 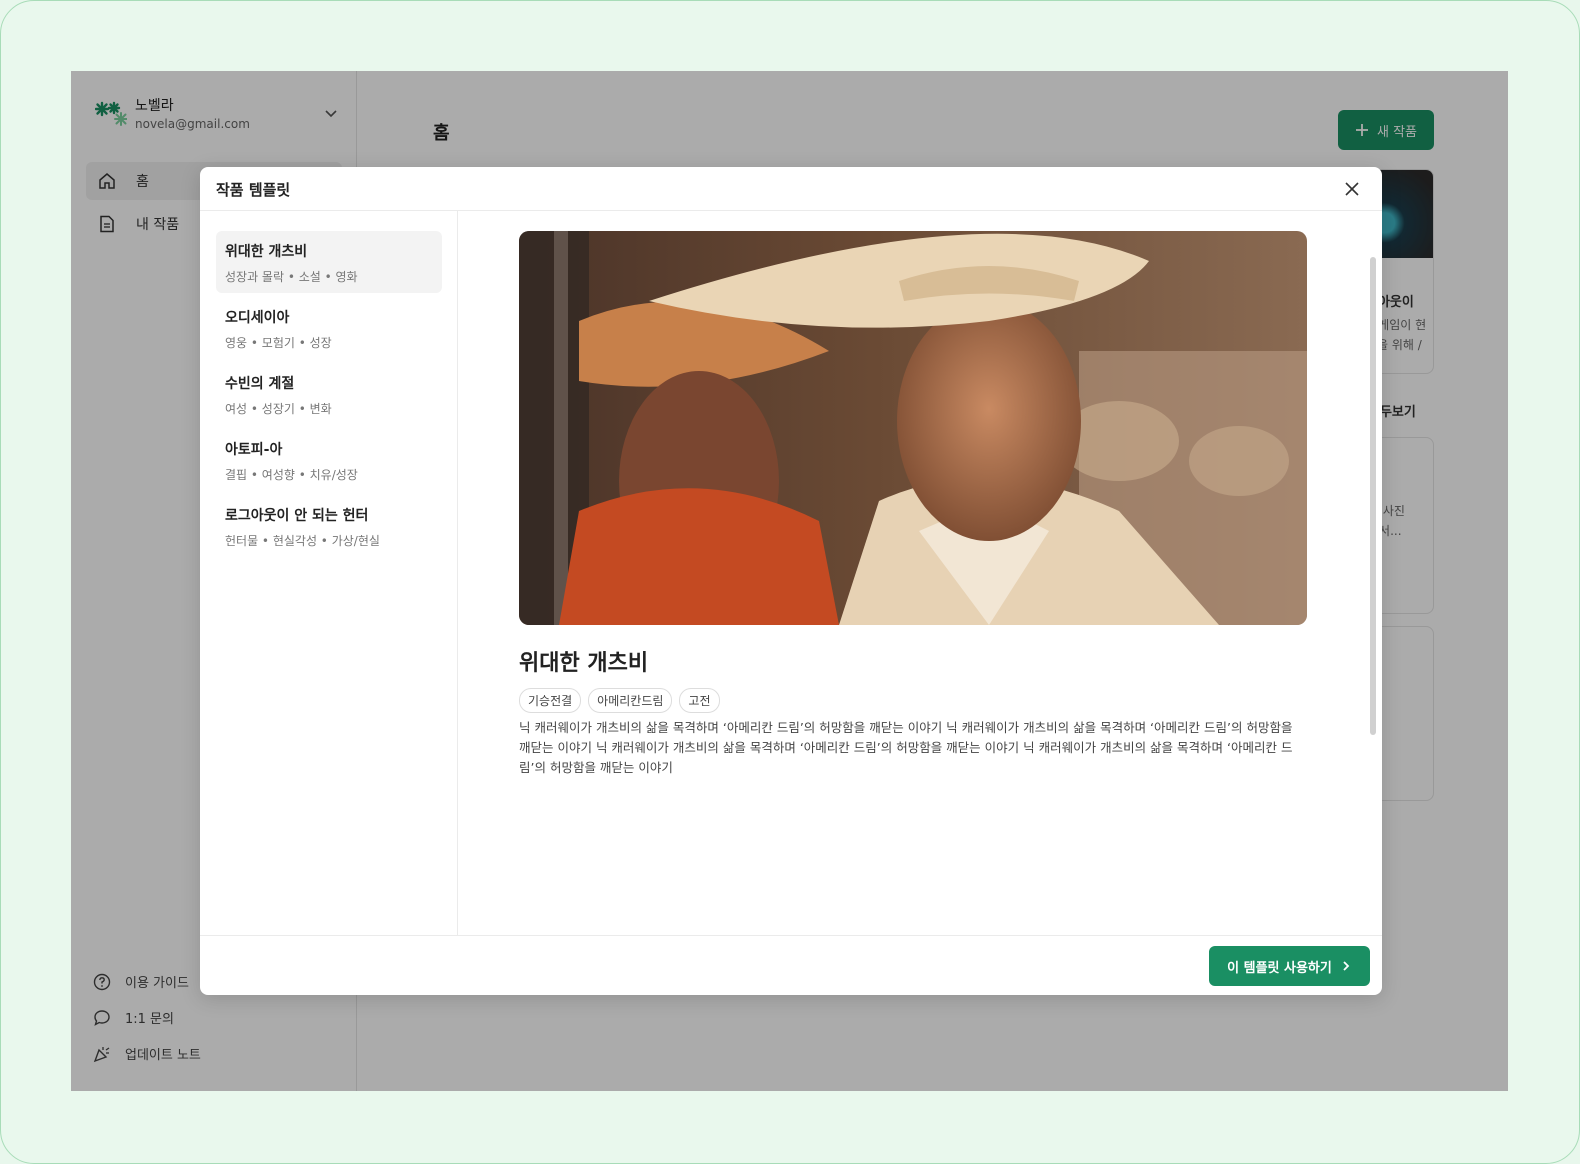 I want to click on template-name: 아토피-아, so click(x=254, y=450).